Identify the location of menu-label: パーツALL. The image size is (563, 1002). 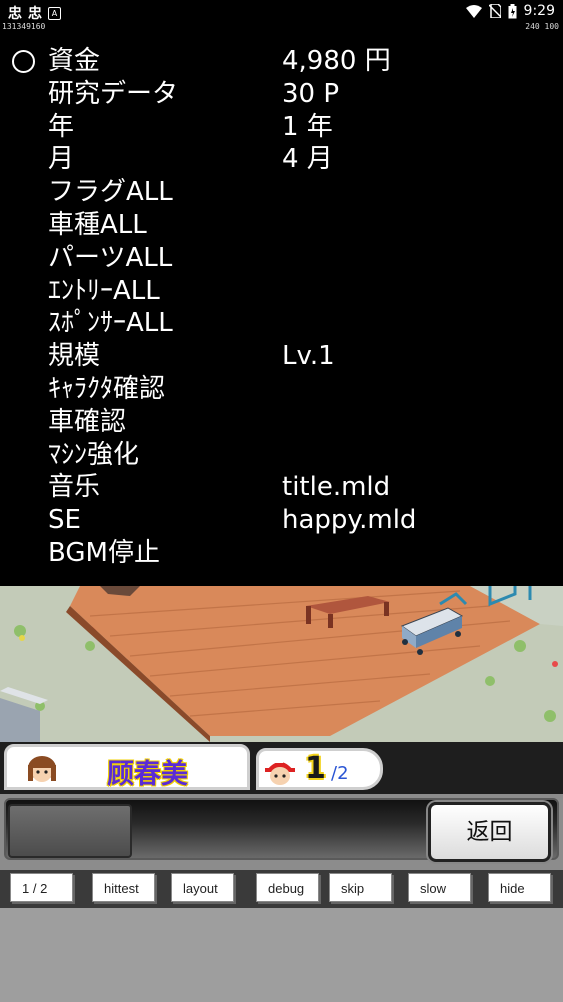
(110, 257).